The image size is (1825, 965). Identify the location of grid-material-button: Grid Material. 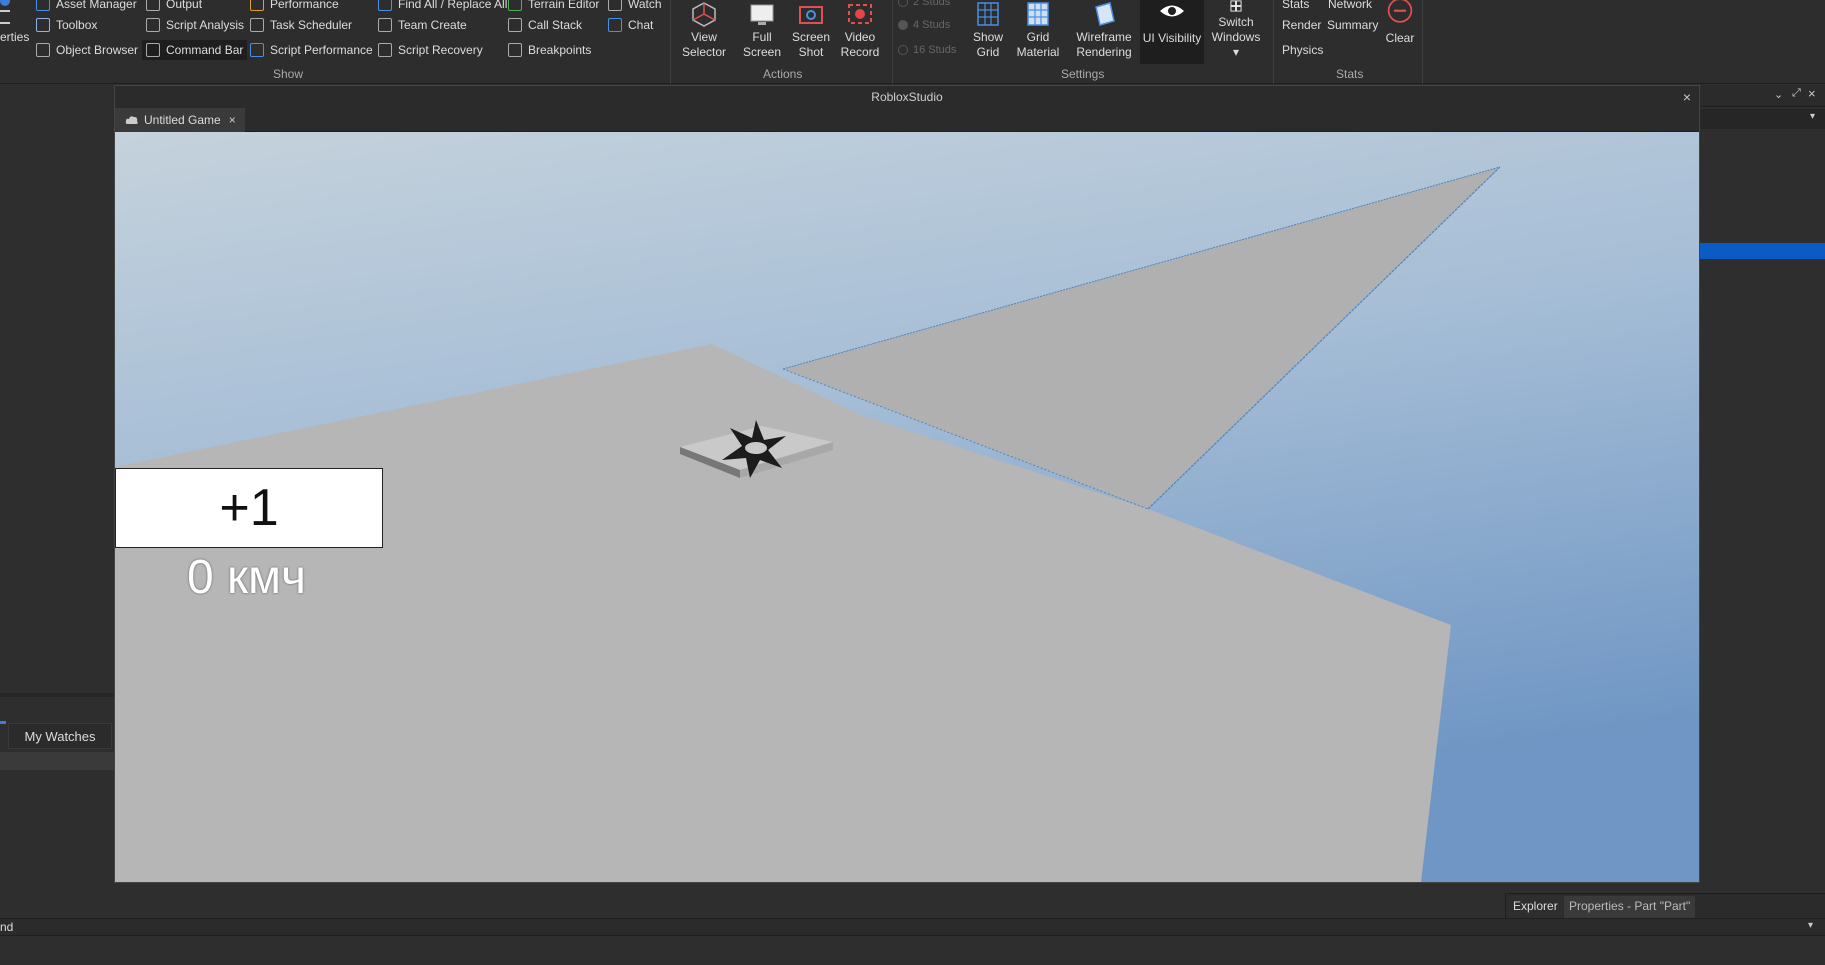
(1038, 32).